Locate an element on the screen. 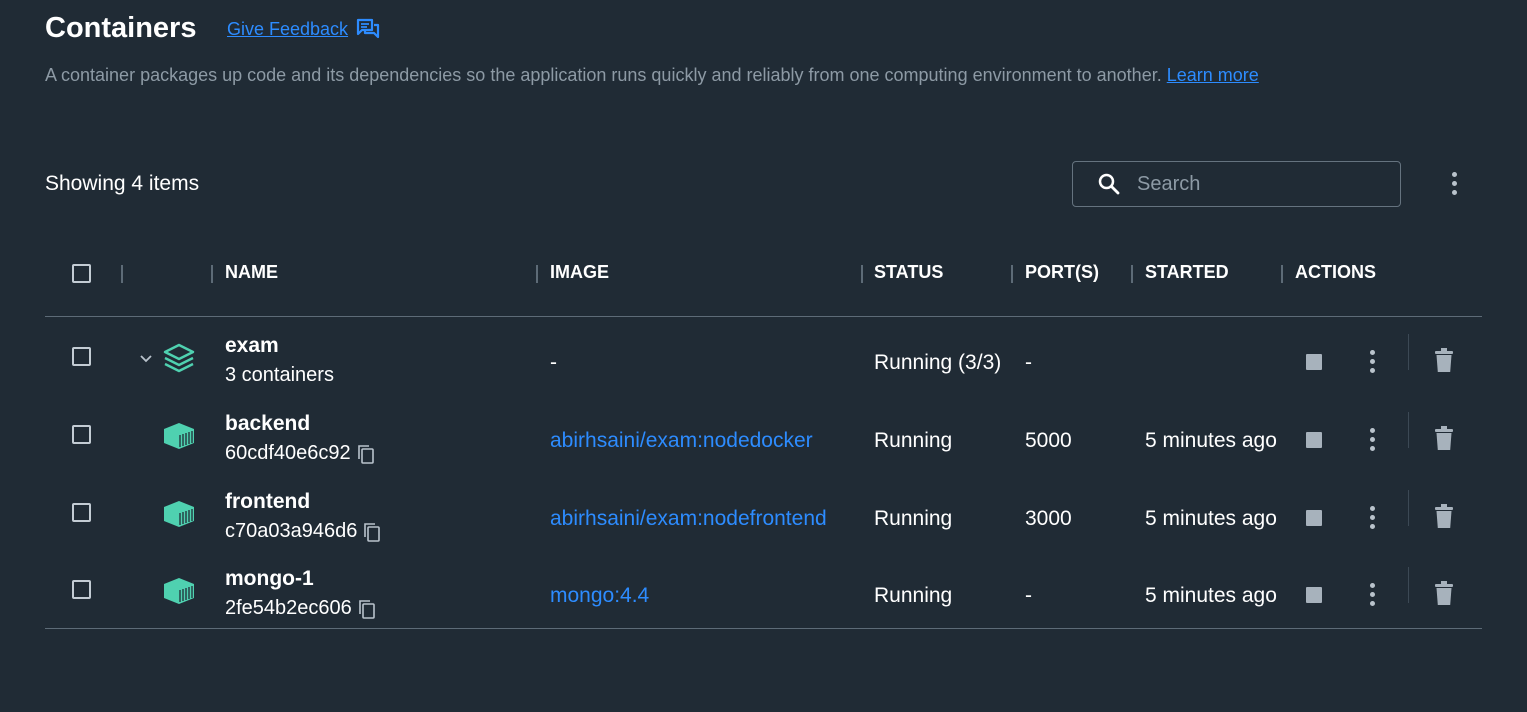 This screenshot has height=712, width=1527. item-count: Showing 4 items is located at coordinates (122, 183).